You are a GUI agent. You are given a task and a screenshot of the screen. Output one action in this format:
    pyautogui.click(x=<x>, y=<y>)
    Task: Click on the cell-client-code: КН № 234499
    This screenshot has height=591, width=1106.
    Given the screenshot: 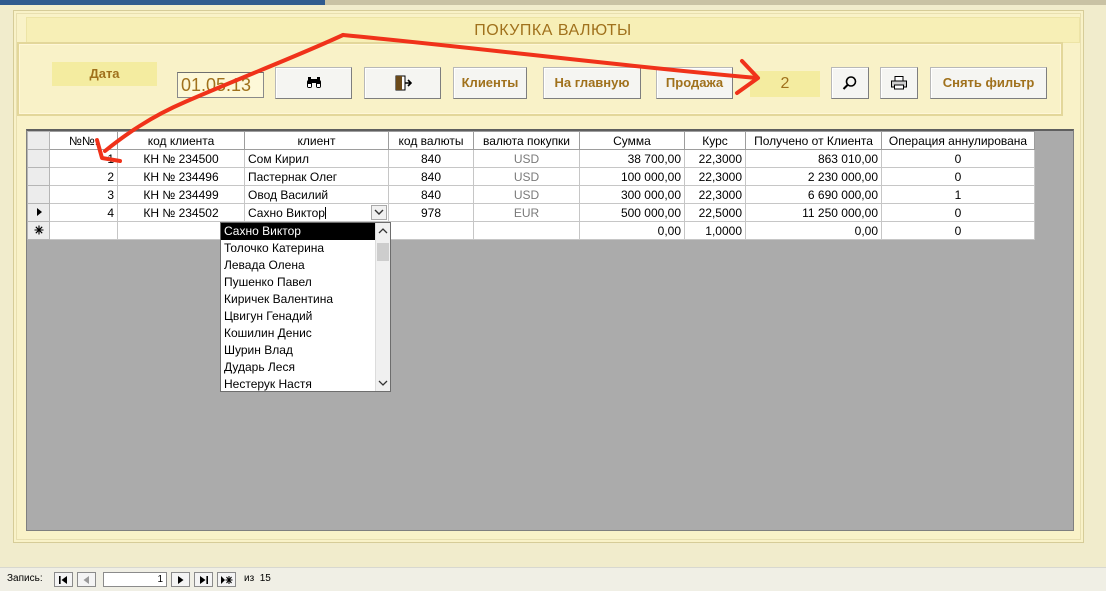 What is the action you would take?
    pyautogui.click(x=181, y=194)
    